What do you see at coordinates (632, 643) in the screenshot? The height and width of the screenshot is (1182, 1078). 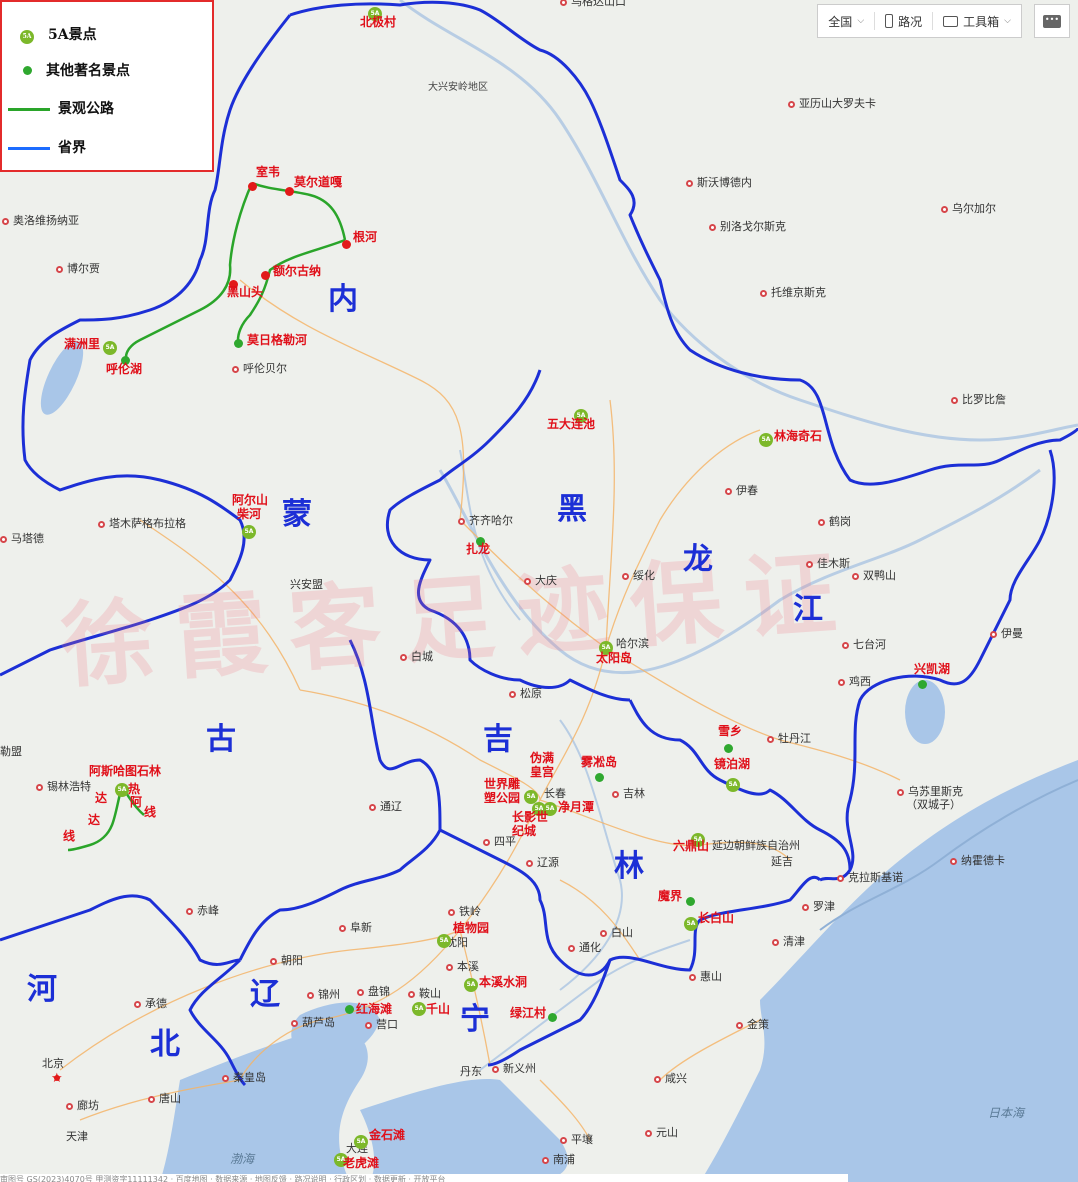 I see `city-label: 哈尔滨` at bounding box center [632, 643].